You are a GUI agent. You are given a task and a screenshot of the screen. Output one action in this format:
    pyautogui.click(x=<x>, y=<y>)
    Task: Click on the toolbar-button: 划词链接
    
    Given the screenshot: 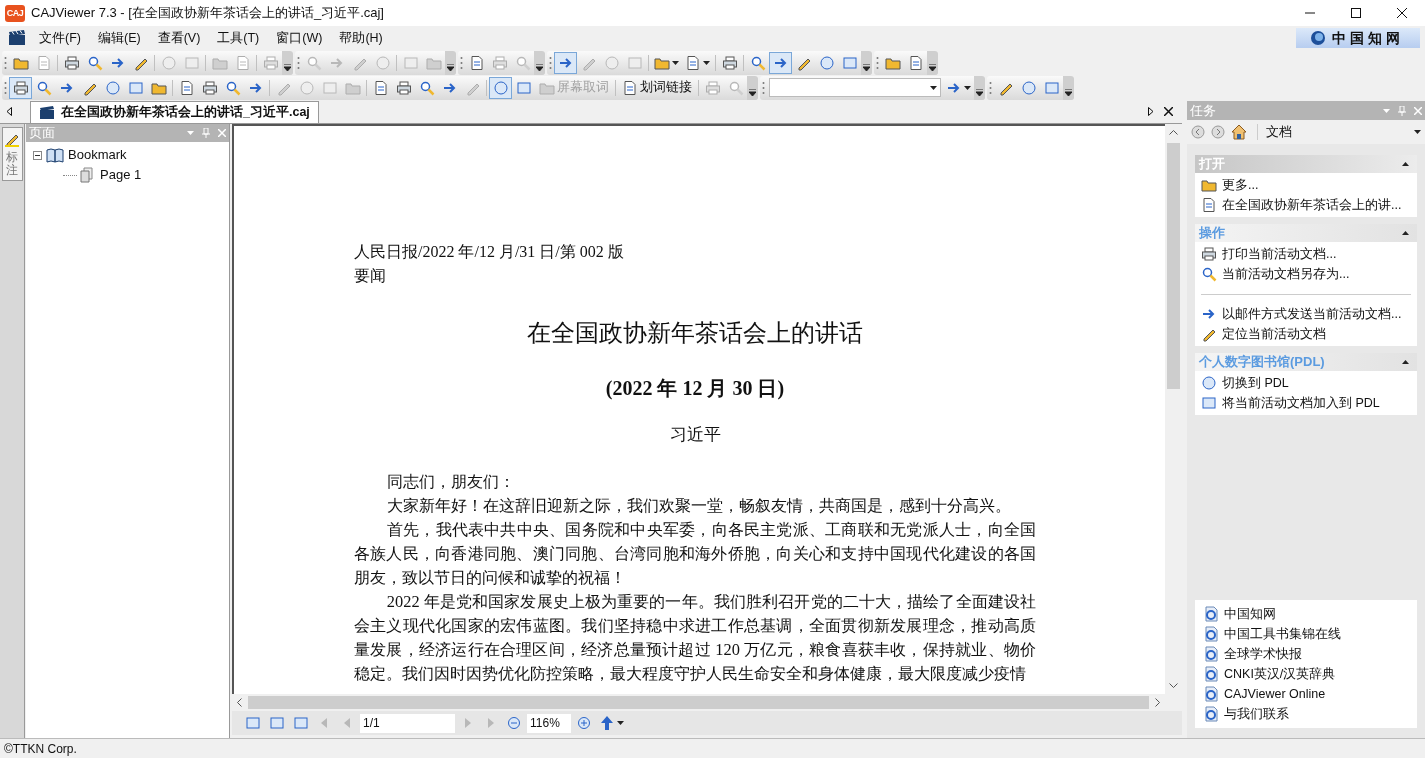 What is the action you would take?
    pyautogui.click(x=657, y=87)
    